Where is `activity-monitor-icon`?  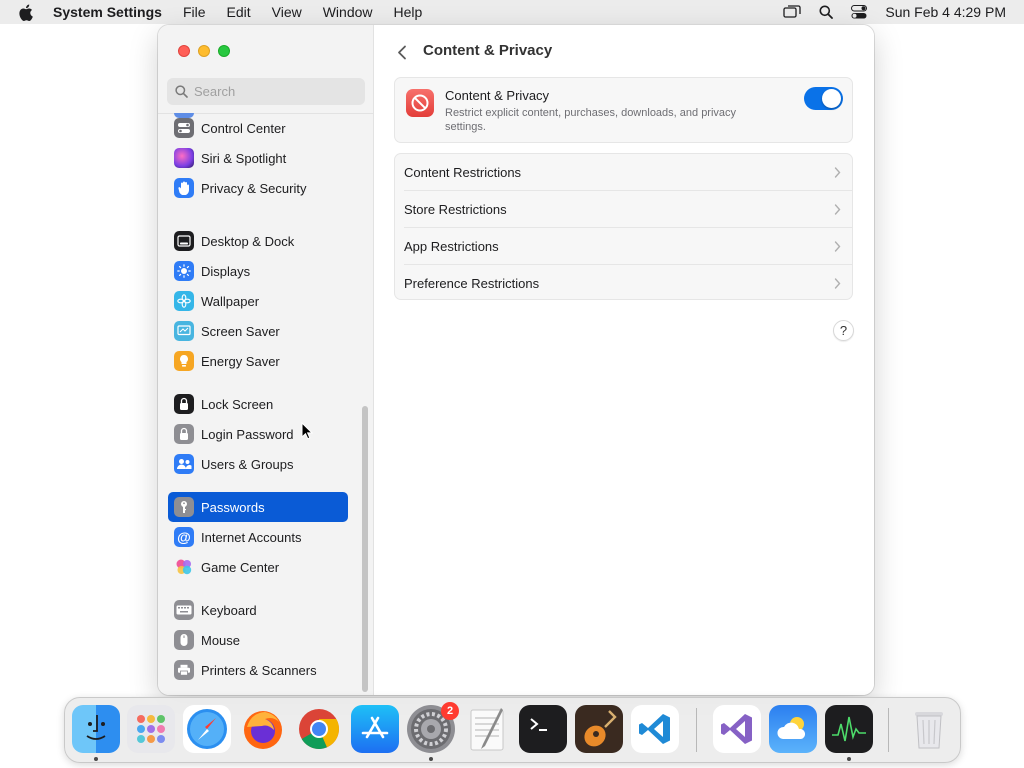
activity-monitor-icon is located at coordinates (849, 729).